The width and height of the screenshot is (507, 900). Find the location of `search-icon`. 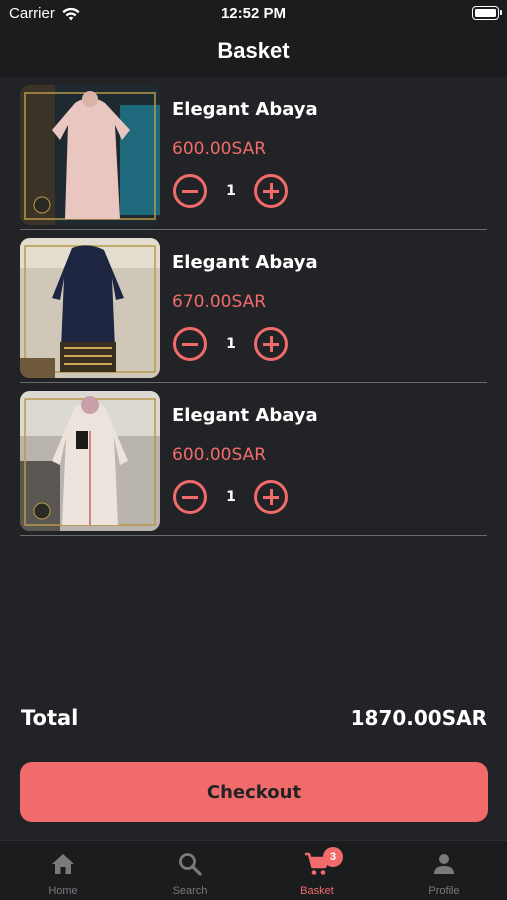

search-icon is located at coordinates (190, 864).